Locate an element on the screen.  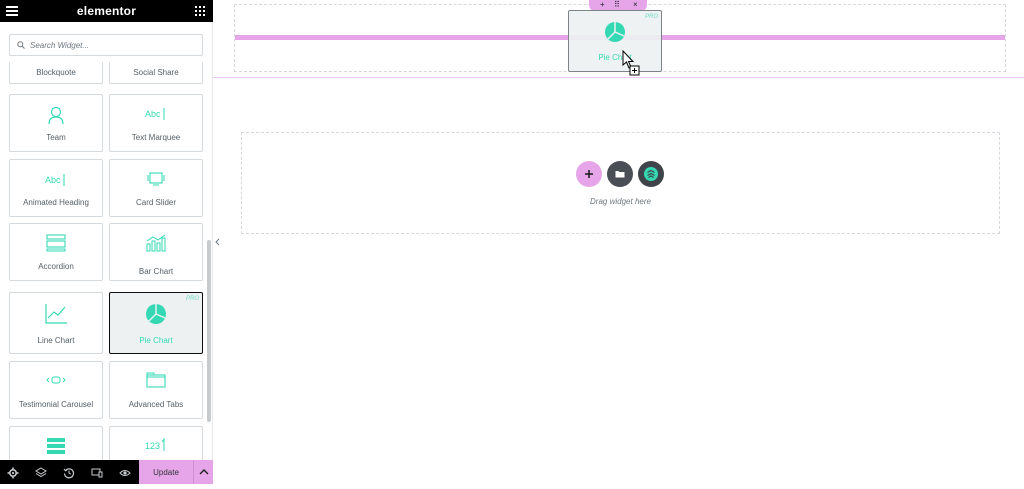
text-marquee-icon: Abc is located at coordinates (156, 116).